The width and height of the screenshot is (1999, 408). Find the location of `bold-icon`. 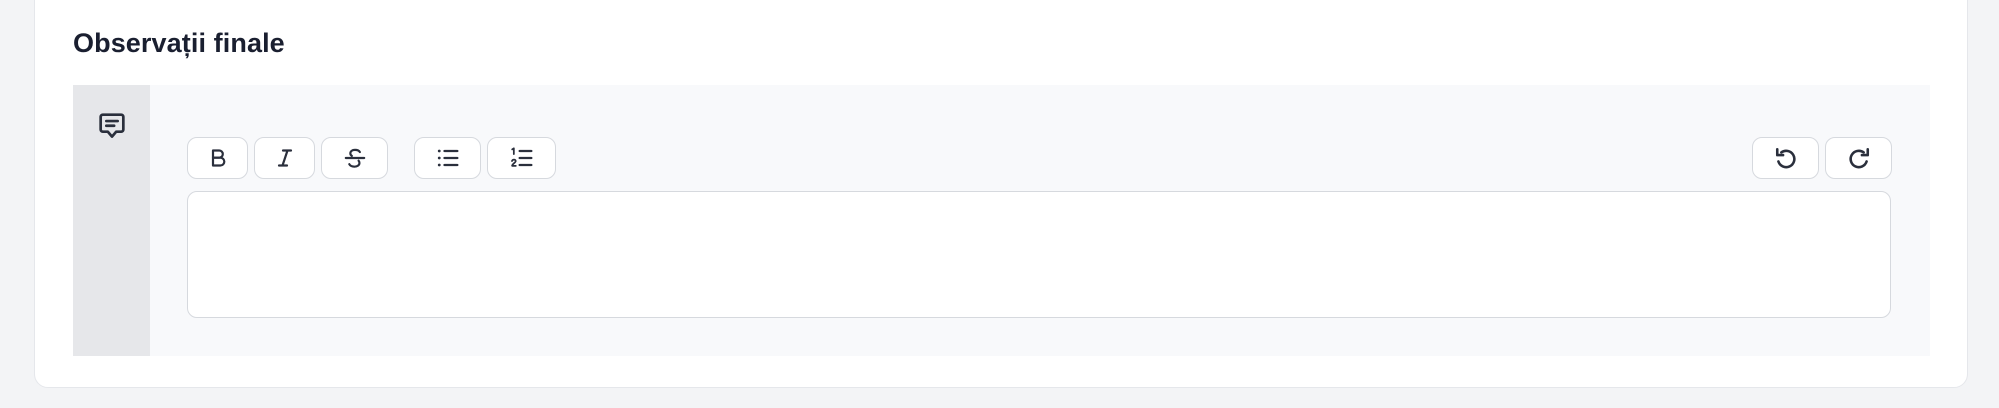

bold-icon is located at coordinates (218, 158).